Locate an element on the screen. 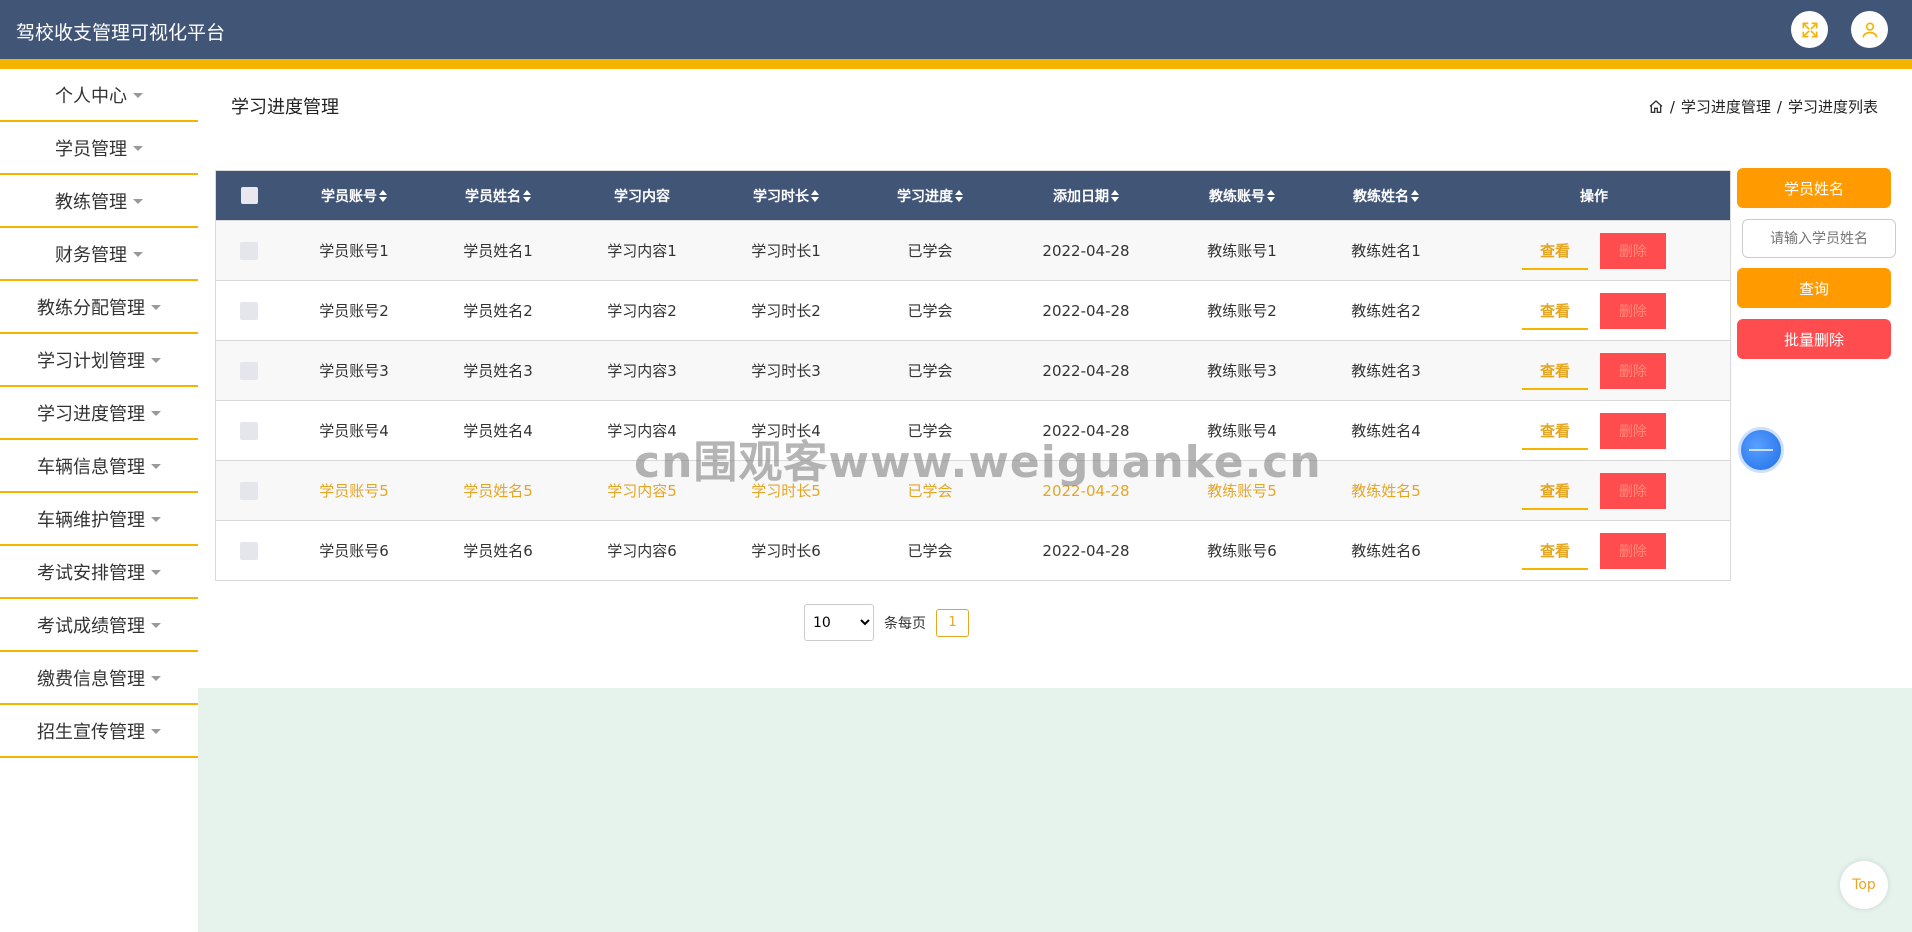 The width and height of the screenshot is (1912, 932). col-header-label: 学习内容 is located at coordinates (642, 196).